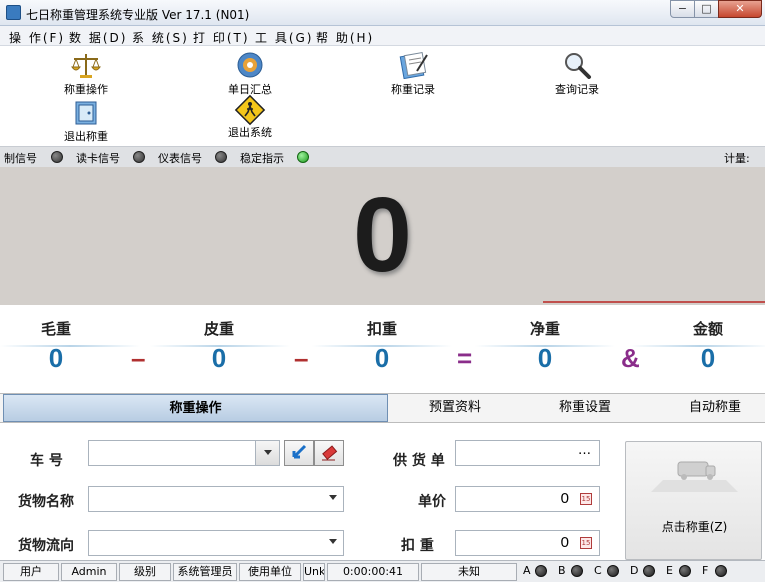 This screenshot has width=765, height=582. Describe the element at coordinates (373, 572) in the screenshot. I see `status-clock: 0:00:00:41` at that location.